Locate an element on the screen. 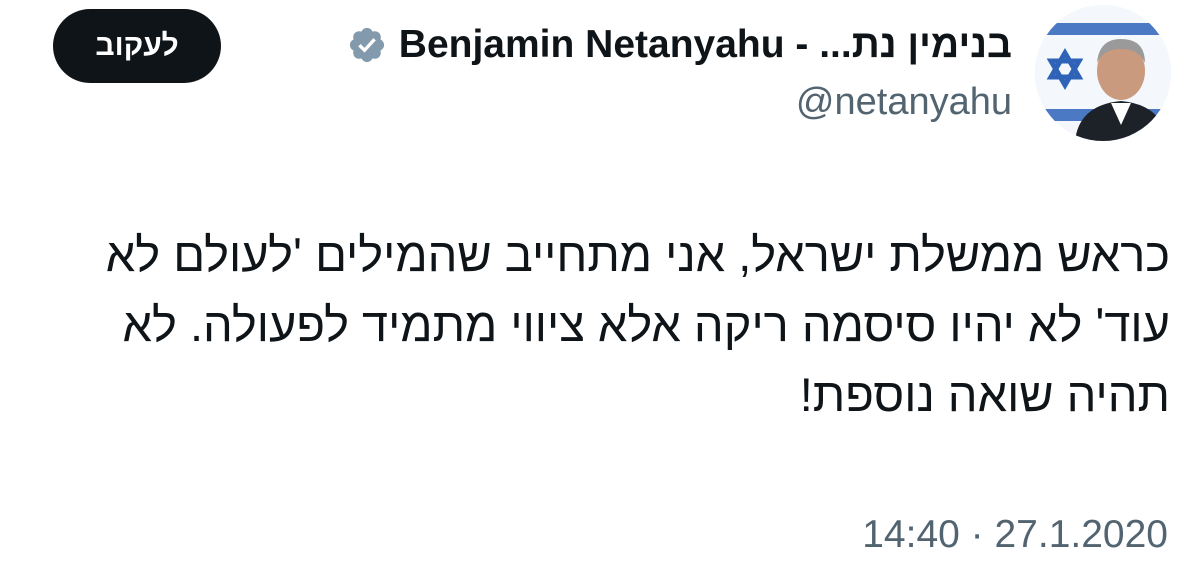  author-display-name: בנימין נת... - Benjamin Netanyahu is located at coordinates (705, 45).